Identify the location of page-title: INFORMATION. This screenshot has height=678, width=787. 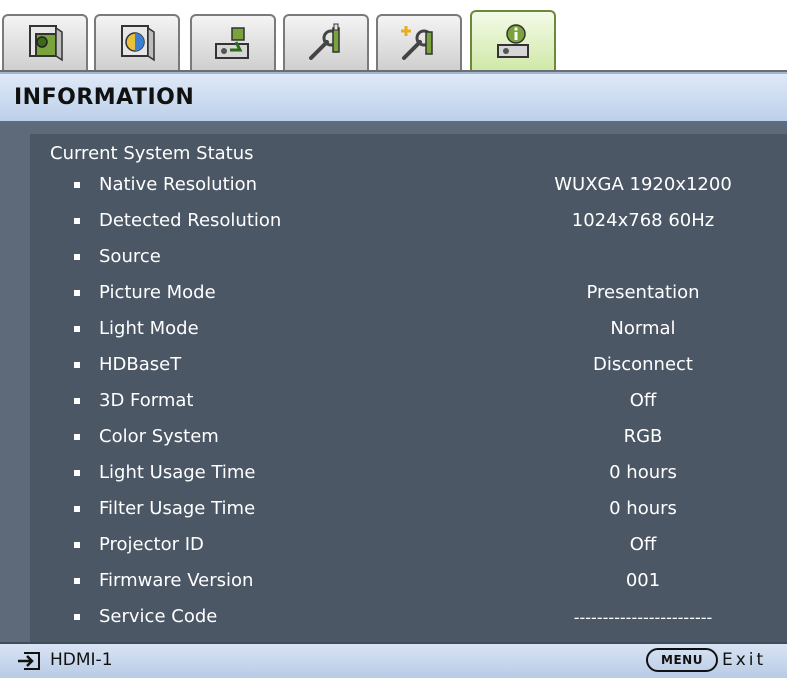
(104, 97).